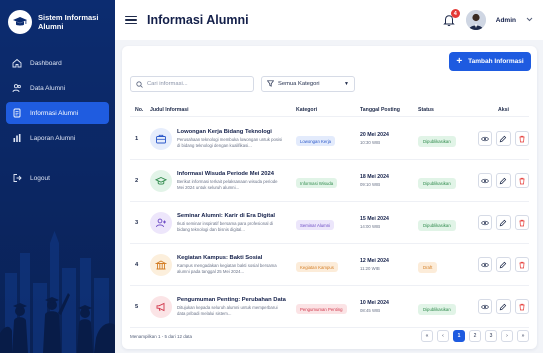  Describe the element at coordinates (329, 20) in the screenshot. I see `top-header: Informasi Alumni 4 Admin` at that location.